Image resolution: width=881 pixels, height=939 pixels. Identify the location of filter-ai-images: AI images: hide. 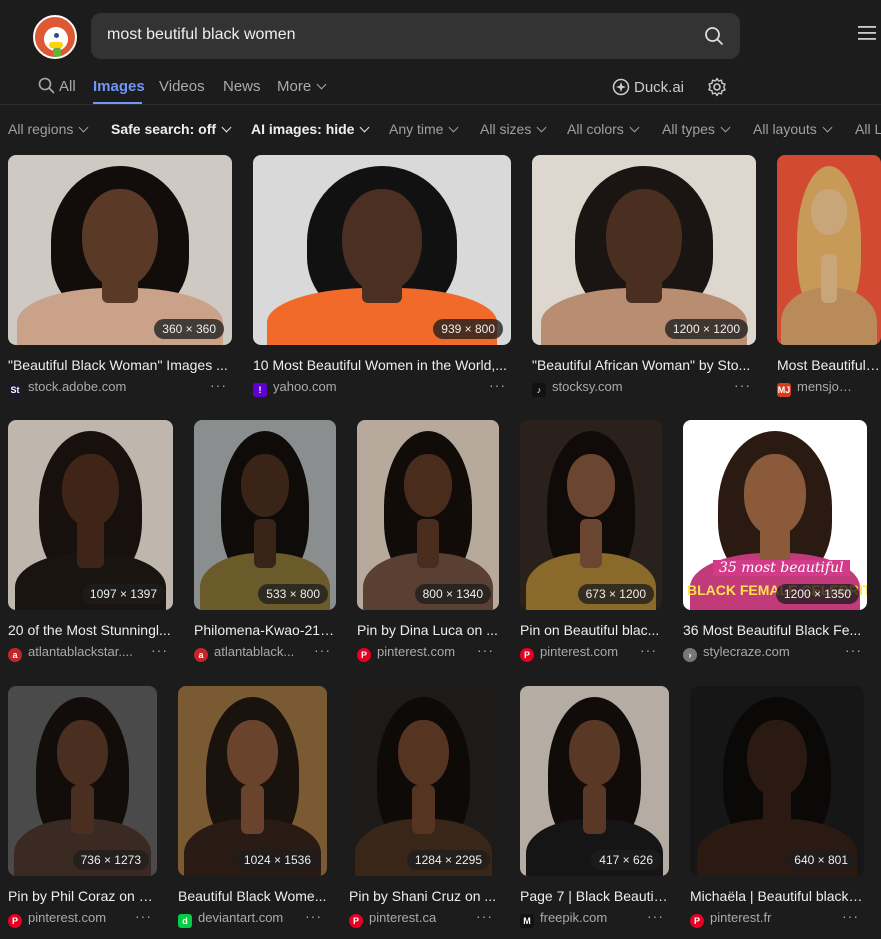
(310, 129).